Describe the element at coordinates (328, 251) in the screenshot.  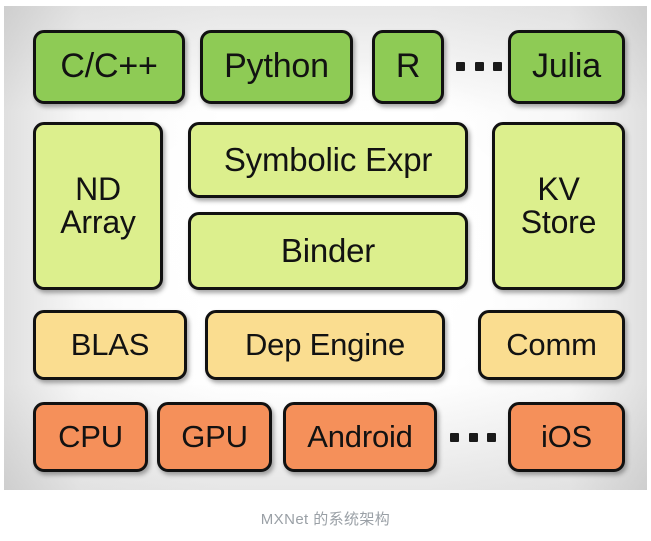
I see `box-binder: Binder` at that location.